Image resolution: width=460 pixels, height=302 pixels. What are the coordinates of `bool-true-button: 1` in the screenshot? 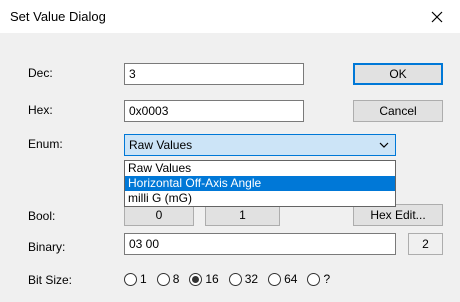 It's located at (242, 215).